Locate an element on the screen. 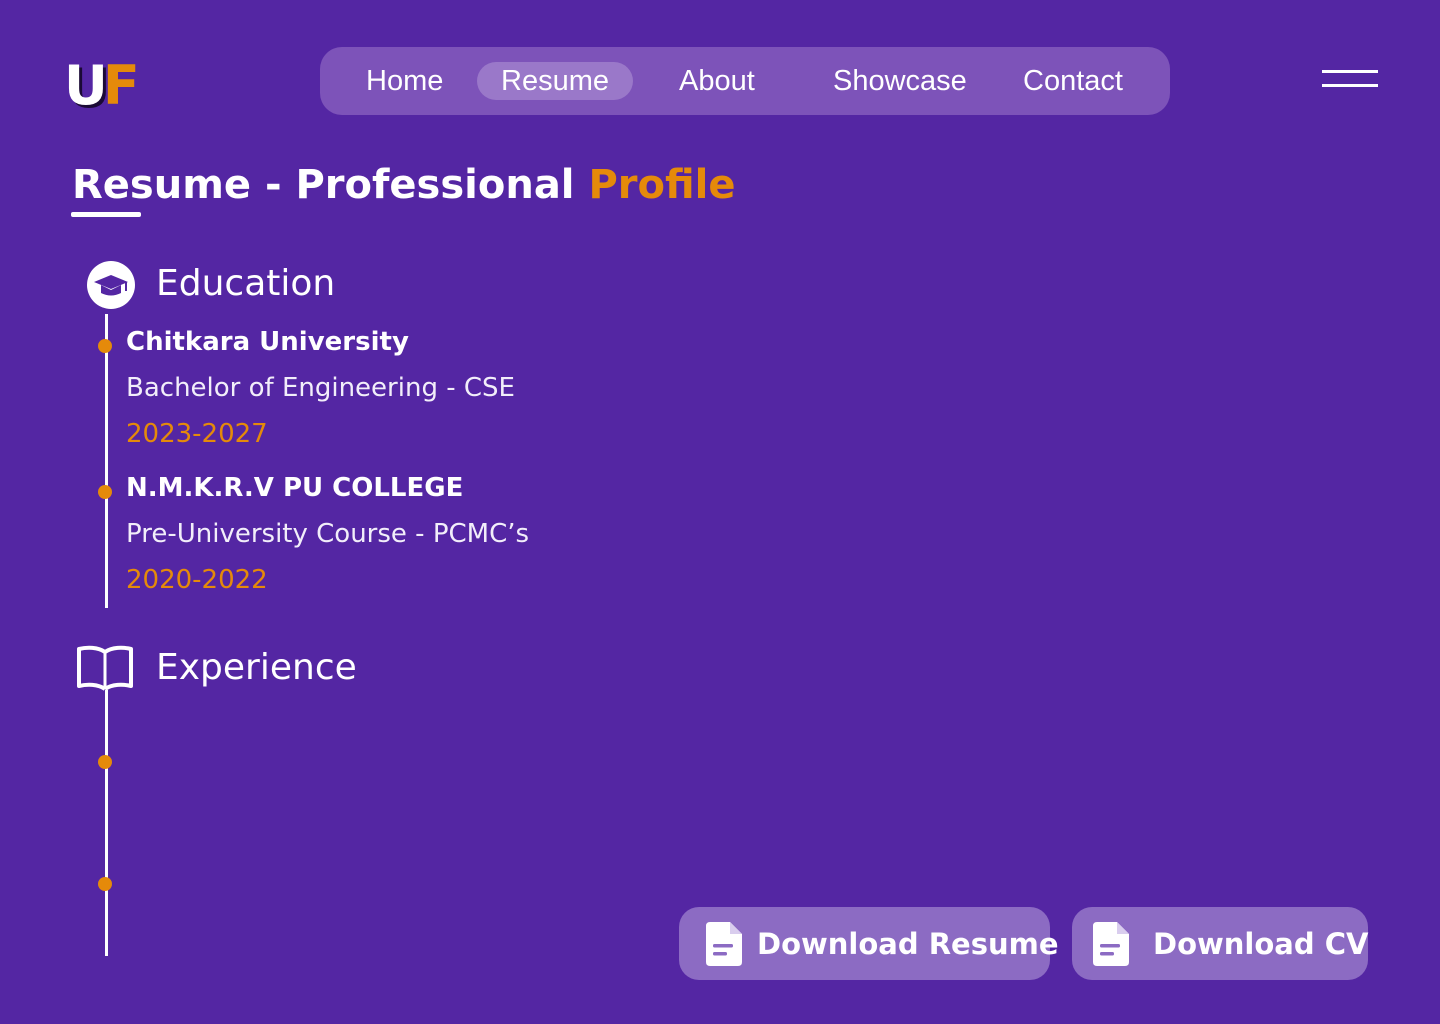 This screenshot has width=1440, height=1024. brand-logo: UF is located at coordinates (102, 85).